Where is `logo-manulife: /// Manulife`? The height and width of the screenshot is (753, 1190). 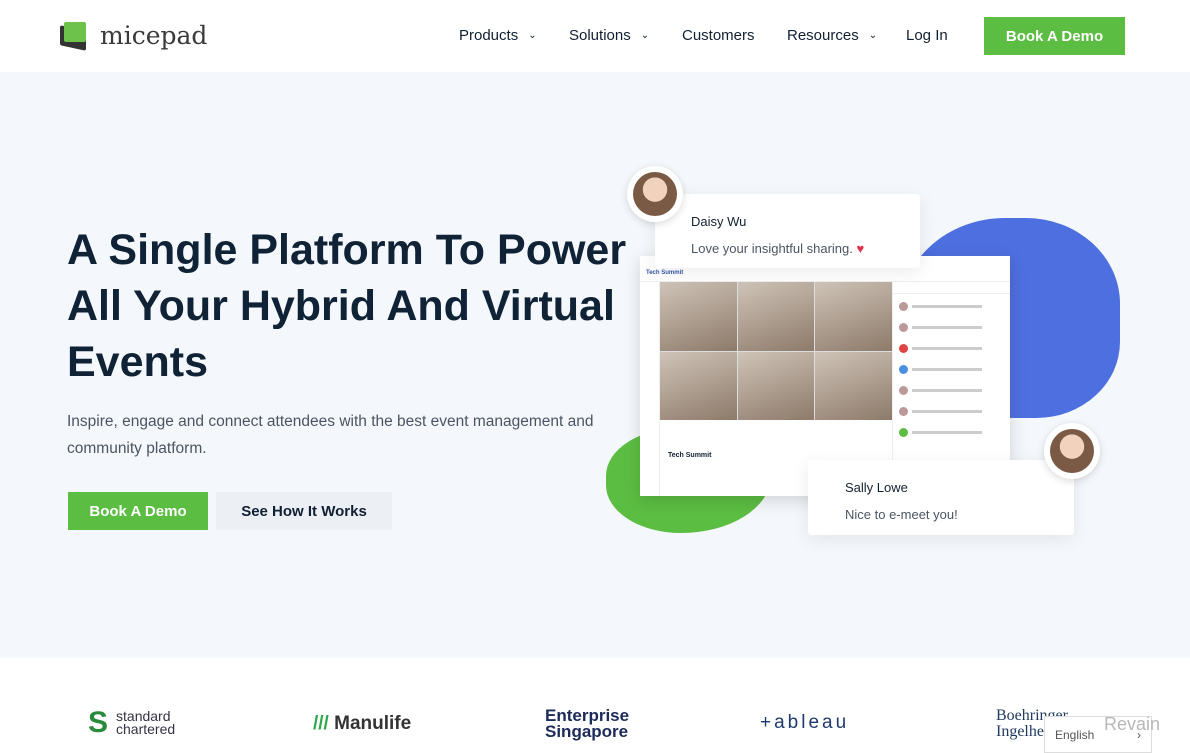
logo-manulife: /// Manulife is located at coordinates (362, 724).